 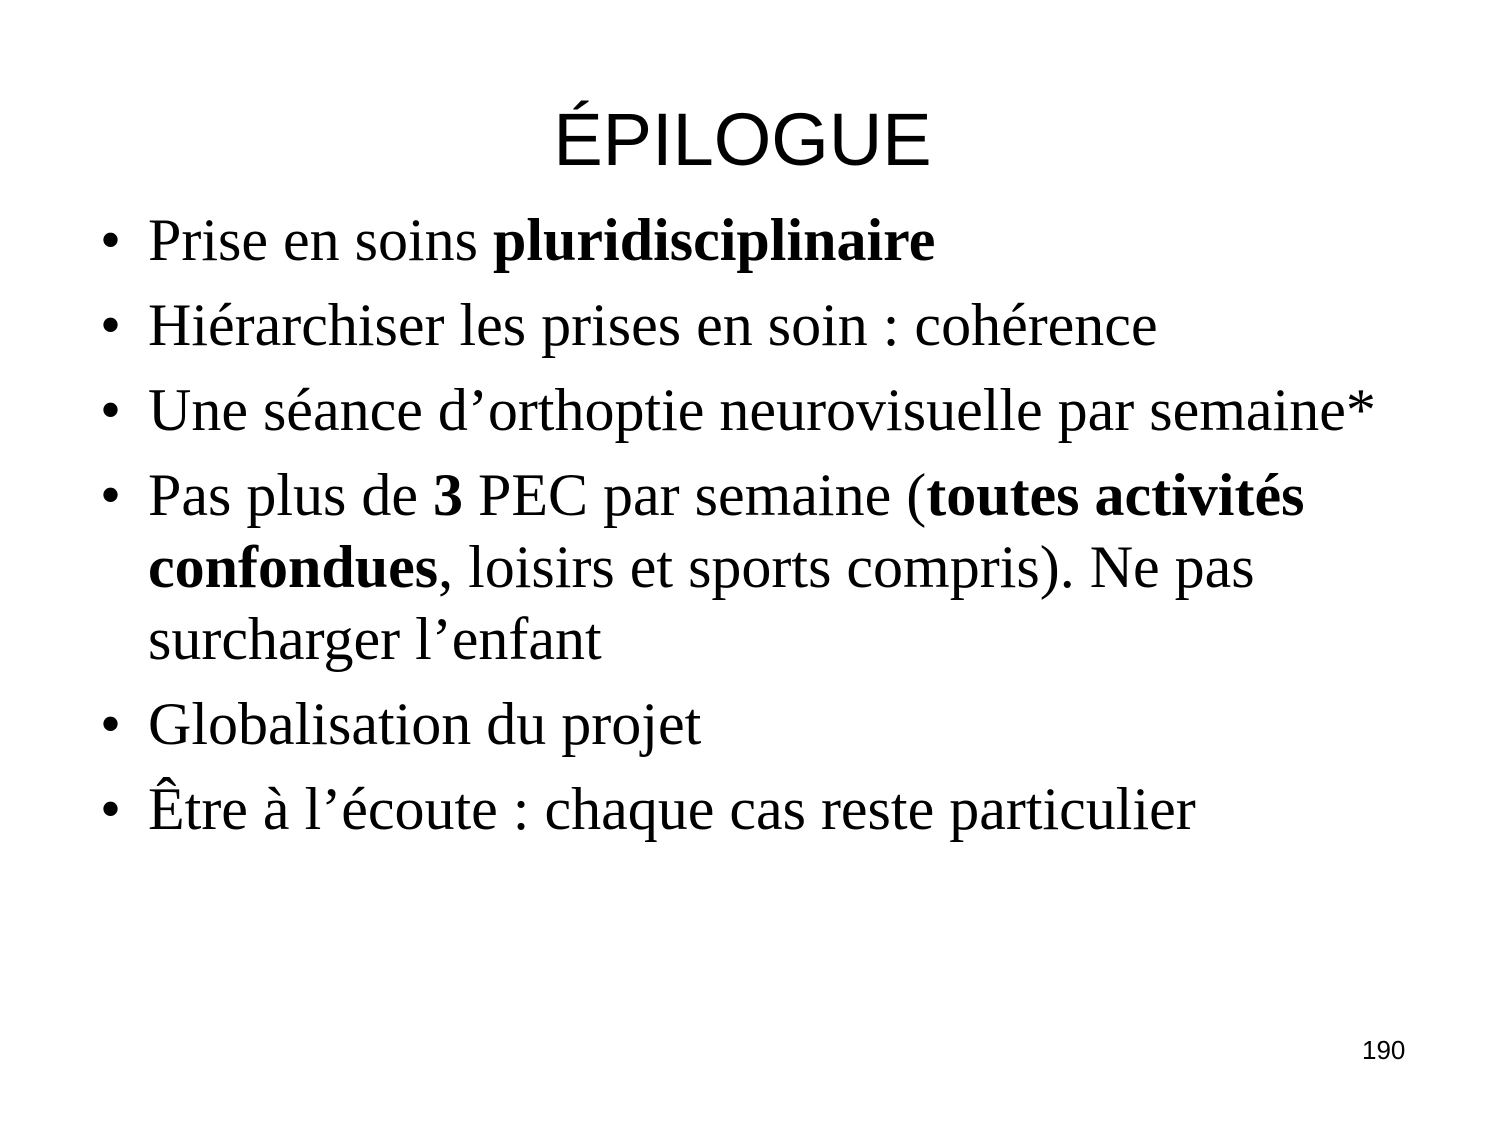 What do you see at coordinates (425, 724) in the screenshot?
I see `bullet-text-segment: Globalisation du projet` at bounding box center [425, 724].